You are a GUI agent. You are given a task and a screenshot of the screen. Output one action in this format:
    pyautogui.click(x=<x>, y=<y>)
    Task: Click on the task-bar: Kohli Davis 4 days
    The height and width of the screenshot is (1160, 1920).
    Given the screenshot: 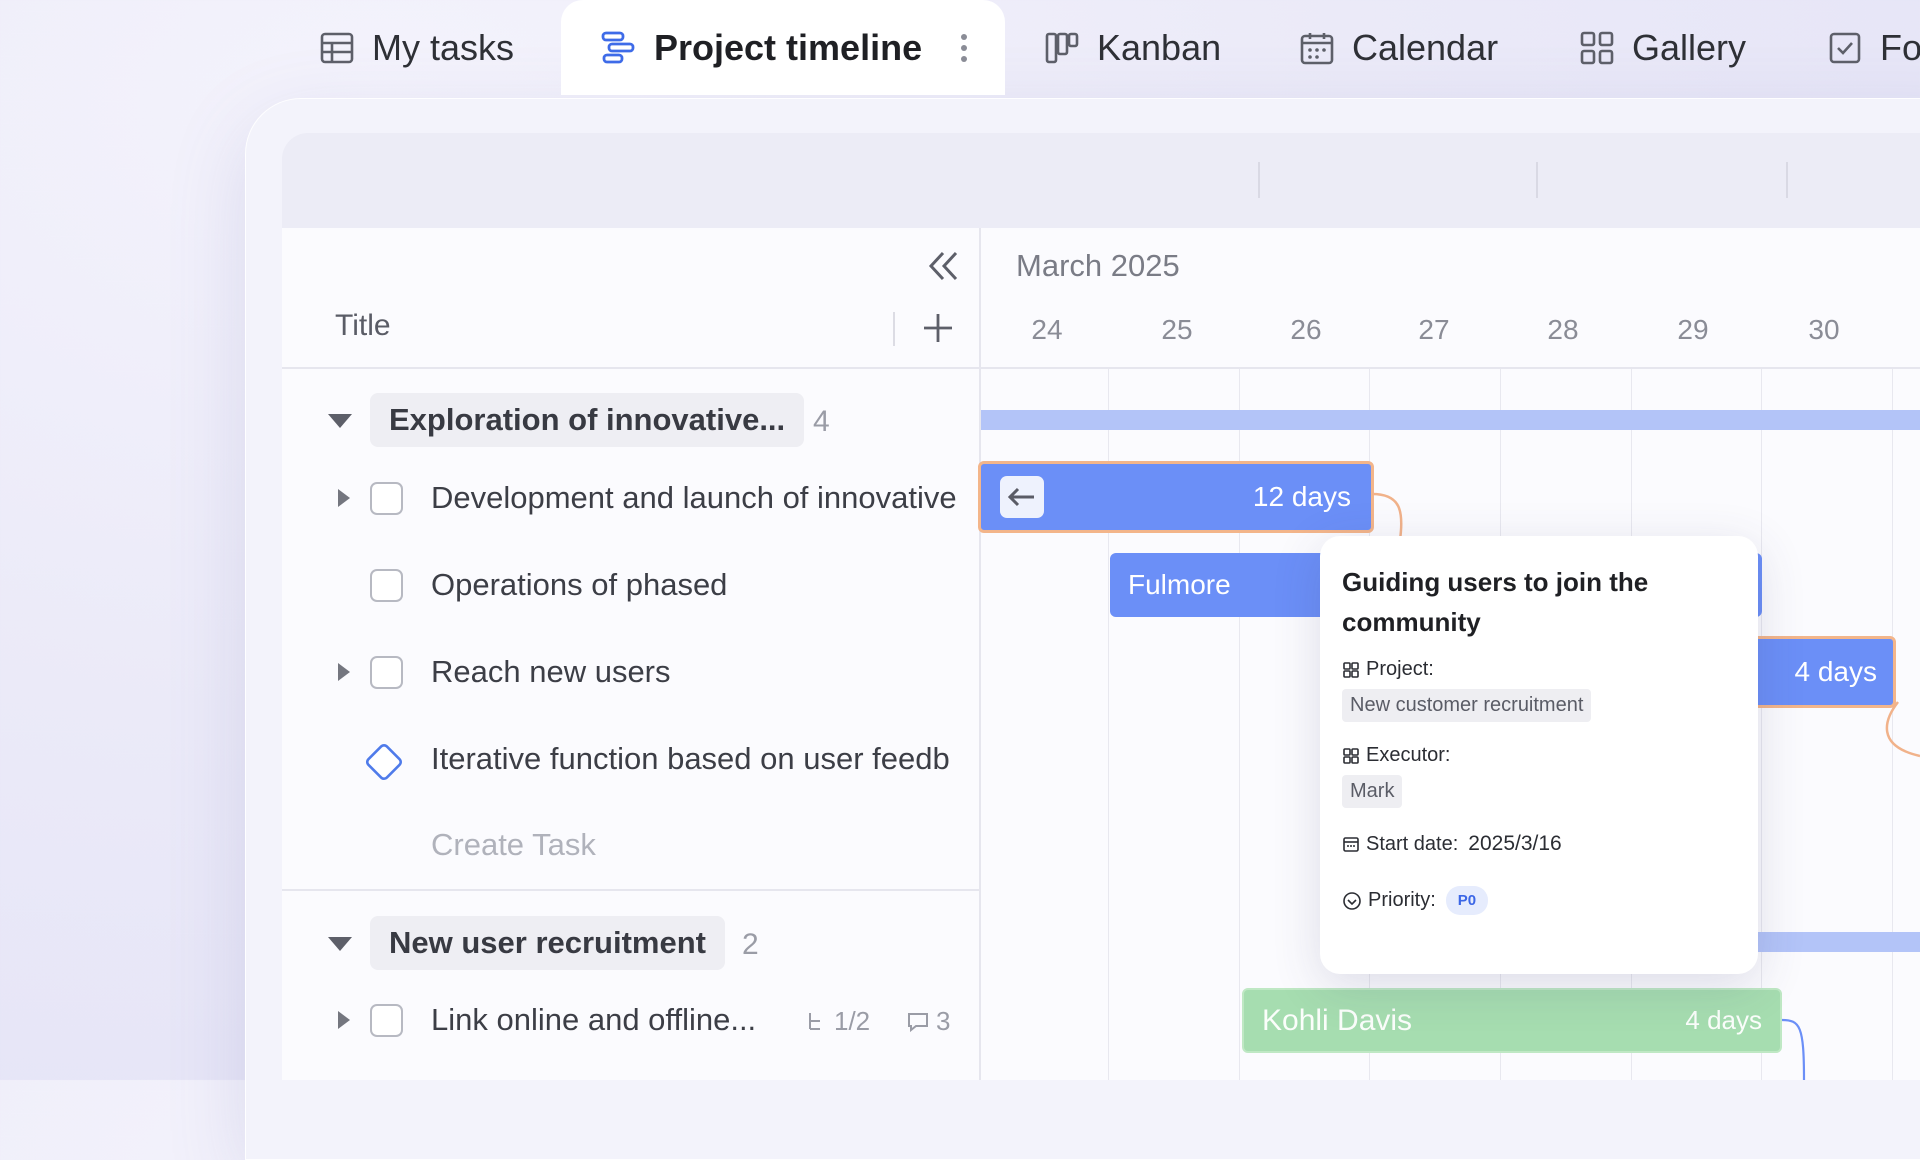 What is the action you would take?
    pyautogui.click(x=1512, y=1020)
    